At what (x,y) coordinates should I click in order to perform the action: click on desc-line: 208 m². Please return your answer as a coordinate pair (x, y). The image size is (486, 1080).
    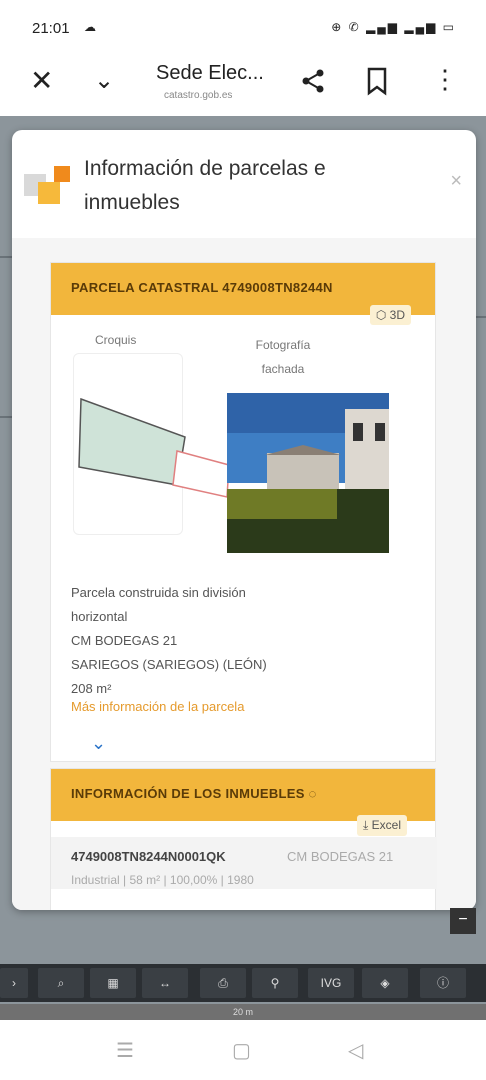
    Looking at the image, I should click on (91, 688).